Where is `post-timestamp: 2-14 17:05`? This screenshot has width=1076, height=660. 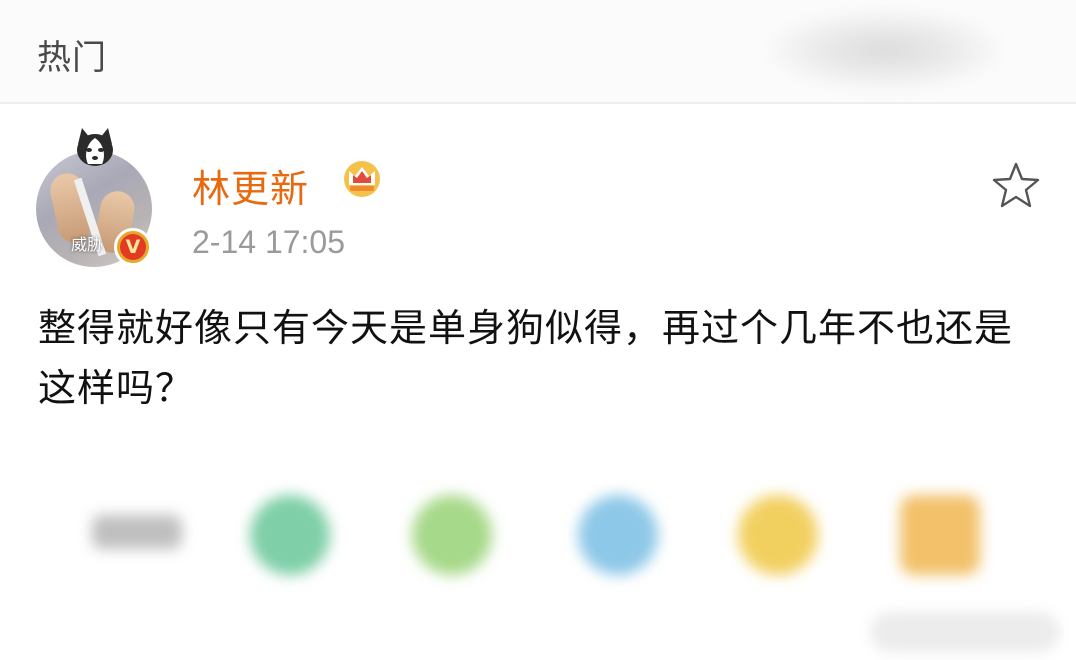 post-timestamp: 2-14 17:05 is located at coordinates (269, 242).